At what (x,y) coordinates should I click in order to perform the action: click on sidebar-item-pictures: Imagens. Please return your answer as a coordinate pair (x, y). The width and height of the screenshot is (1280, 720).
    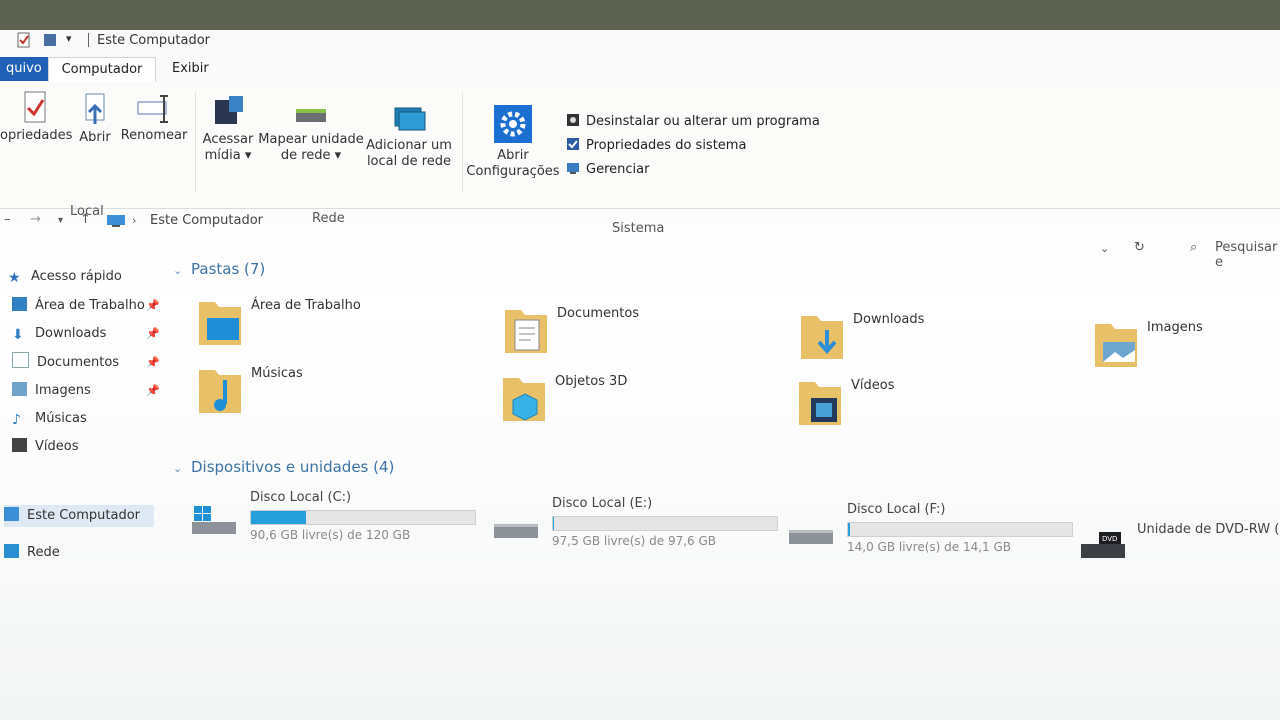
    Looking at the image, I should click on (51, 391).